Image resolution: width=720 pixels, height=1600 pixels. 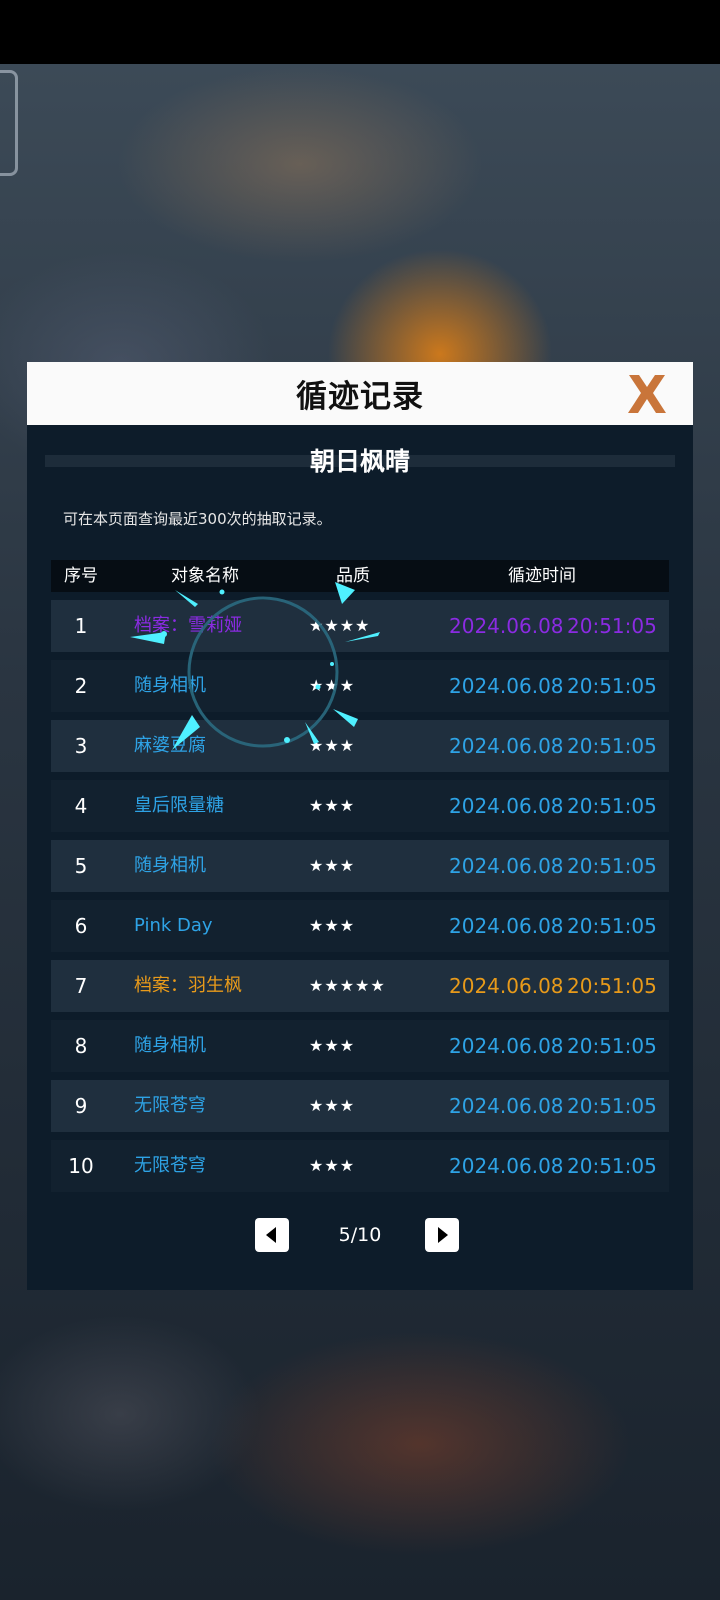 I want to click on status-bar, so click(x=360, y=32).